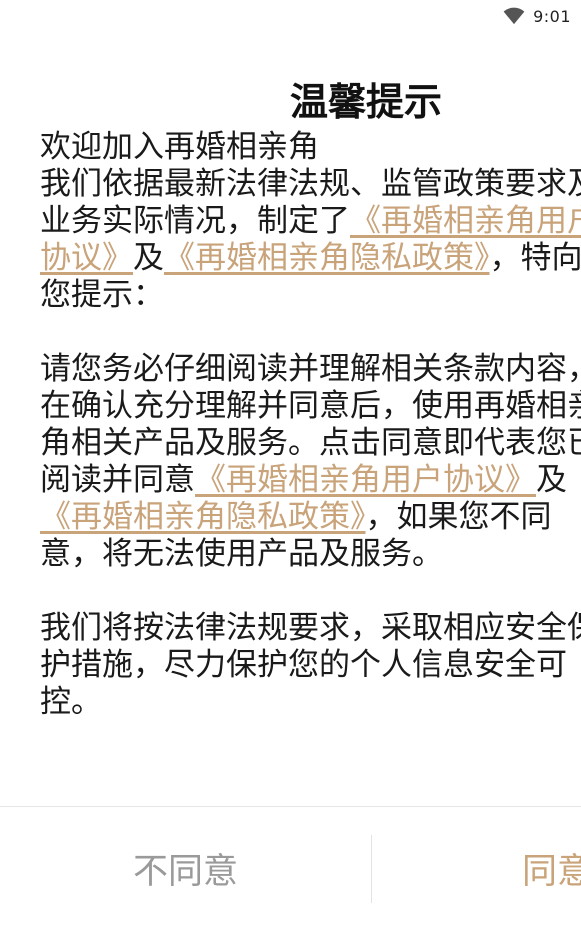 This screenshot has height=930, width=581. Describe the element at coordinates (371, 869) in the screenshot. I see `button-separator` at that location.